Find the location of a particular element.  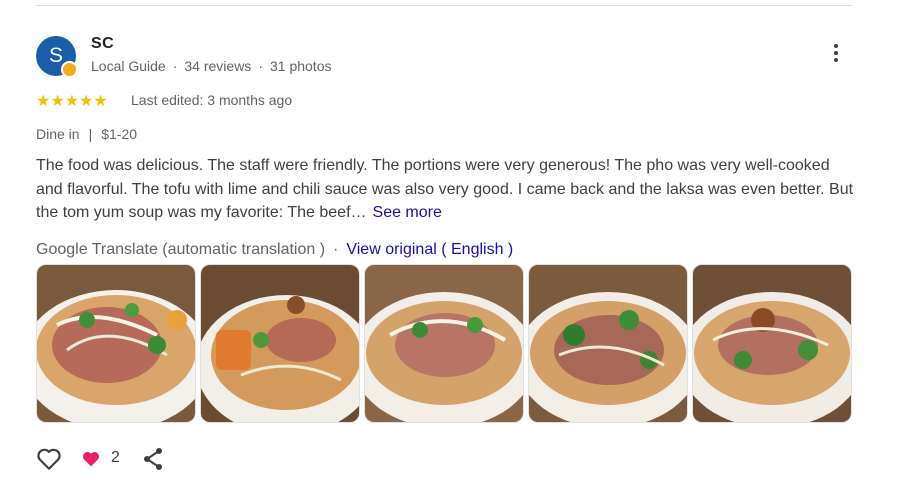

avatar: S is located at coordinates (57, 57).